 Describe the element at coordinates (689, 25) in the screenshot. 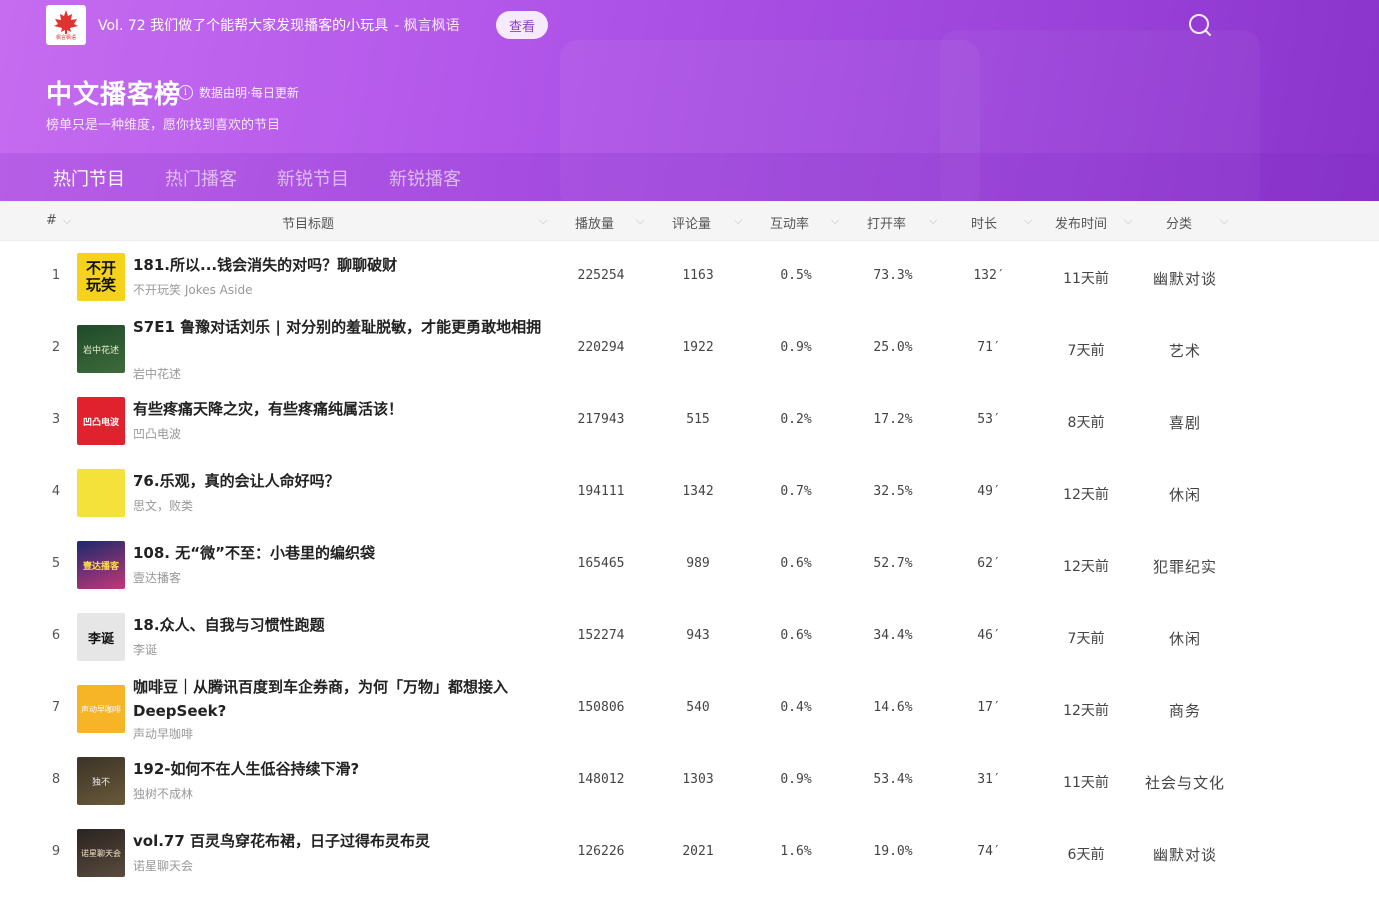

I see `top-bar: 枫言枫语 Vol. 72 我们做了个能帮大家发现播客的小玩具 - 枫言枫语 查看` at that location.